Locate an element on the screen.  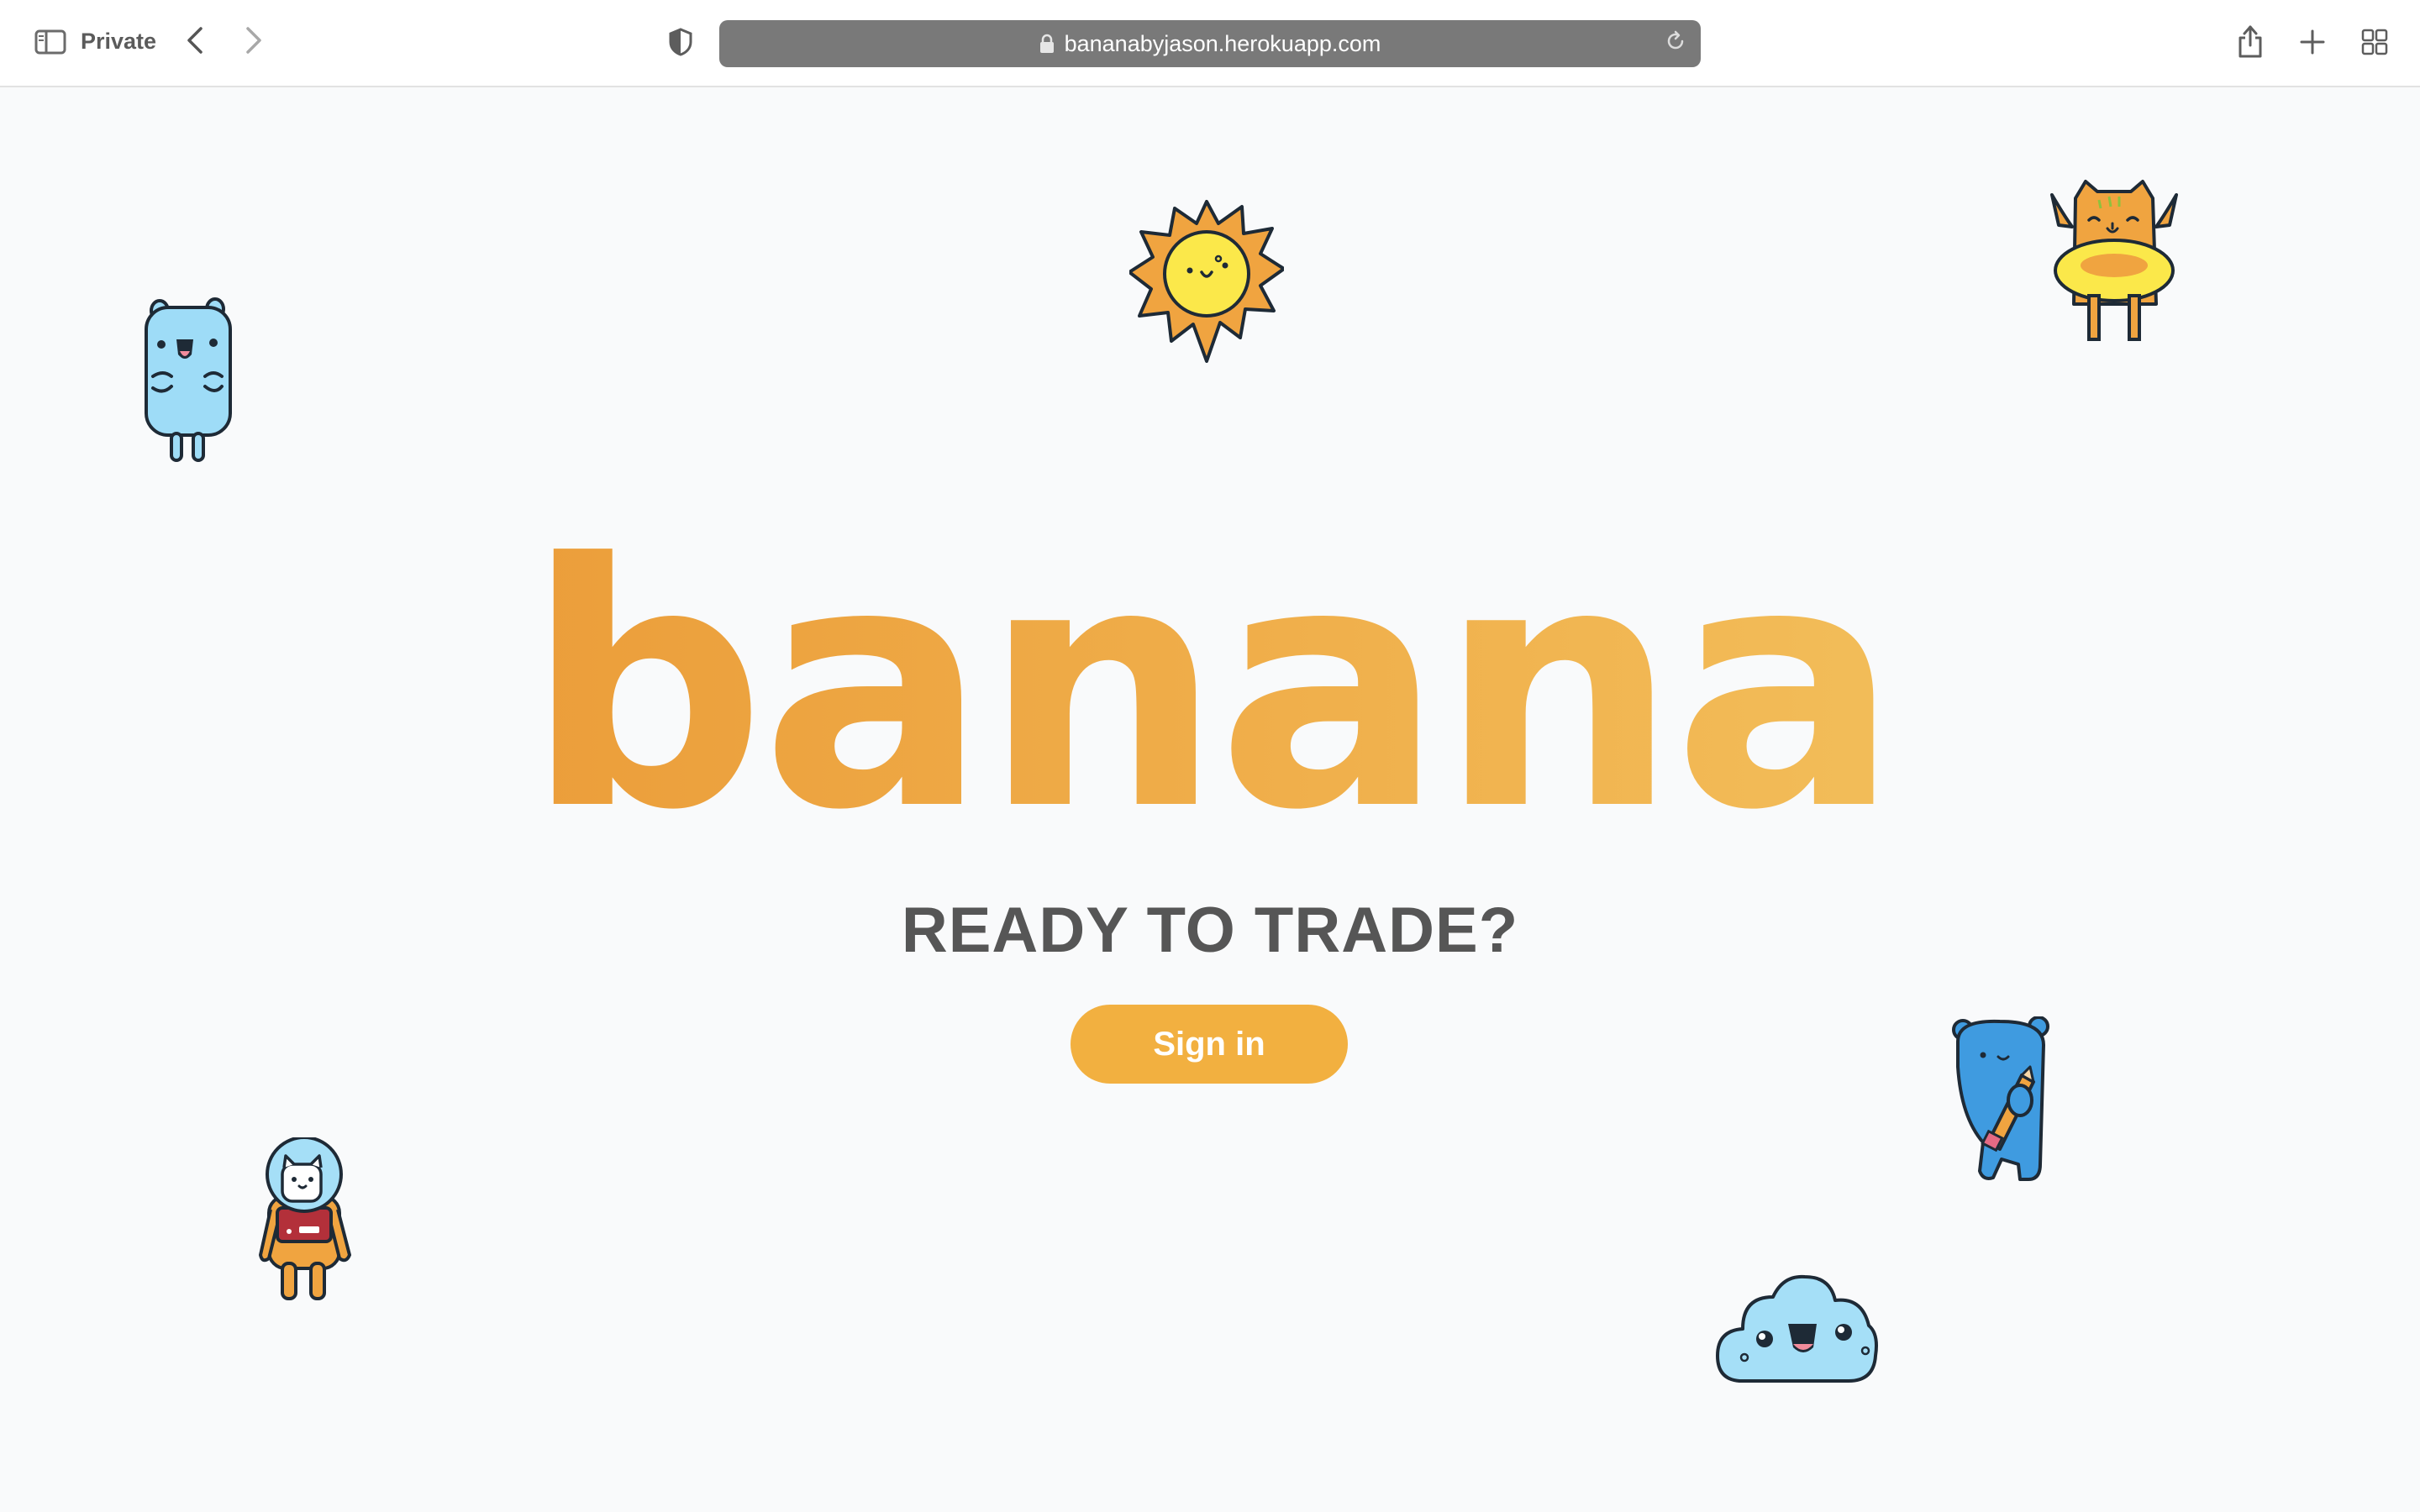
tagline-heading: READY TO TRADE? is located at coordinates (1210, 930).